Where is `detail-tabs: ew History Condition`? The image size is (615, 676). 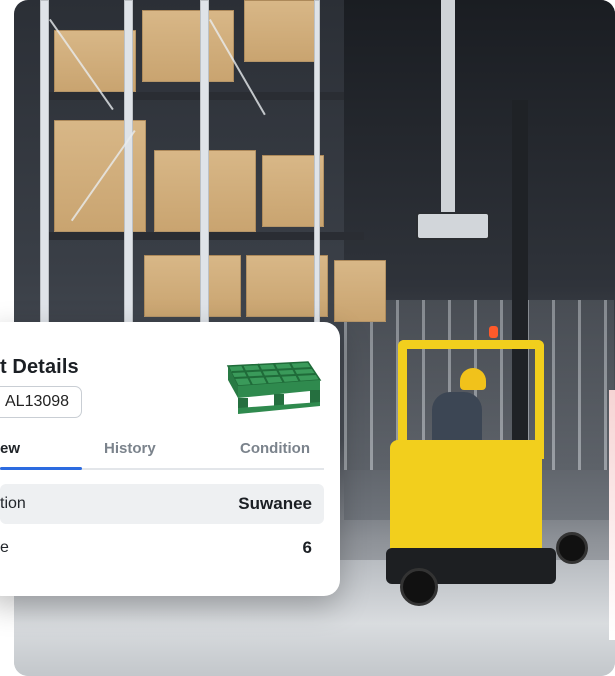 detail-tabs: ew History Condition is located at coordinates (162, 452).